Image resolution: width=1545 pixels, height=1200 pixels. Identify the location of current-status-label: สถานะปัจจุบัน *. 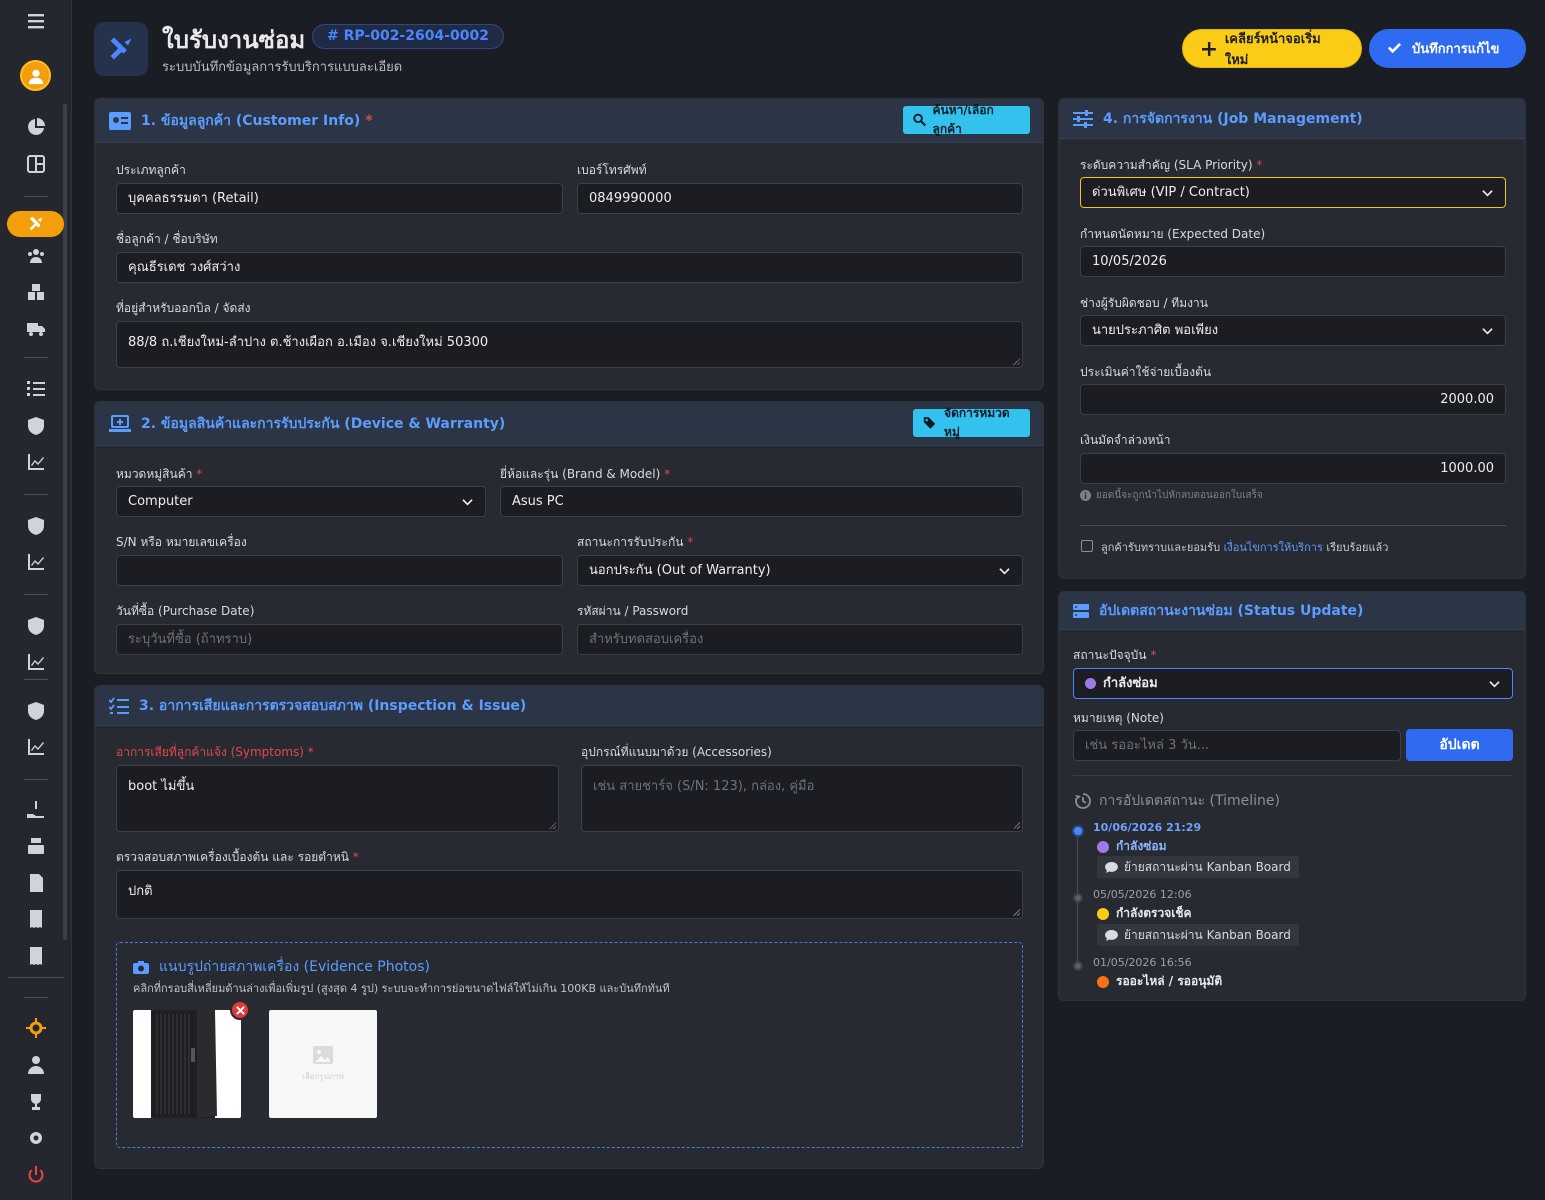
(1115, 655).